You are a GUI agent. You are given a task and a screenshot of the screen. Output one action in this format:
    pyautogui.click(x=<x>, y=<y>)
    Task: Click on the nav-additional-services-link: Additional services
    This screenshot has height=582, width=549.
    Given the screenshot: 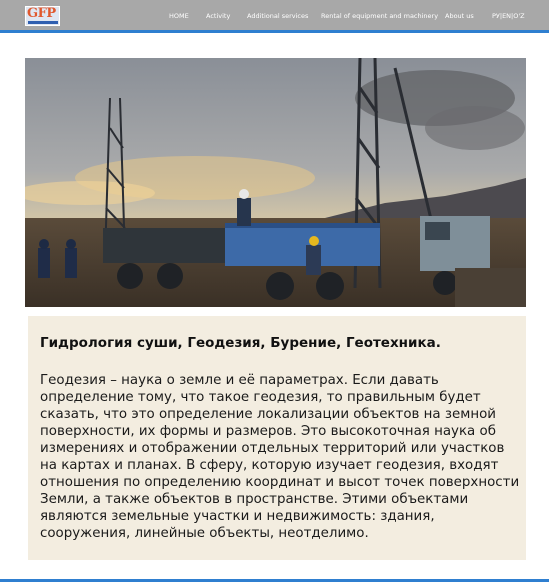 What is the action you would take?
    pyautogui.click(x=277, y=16)
    